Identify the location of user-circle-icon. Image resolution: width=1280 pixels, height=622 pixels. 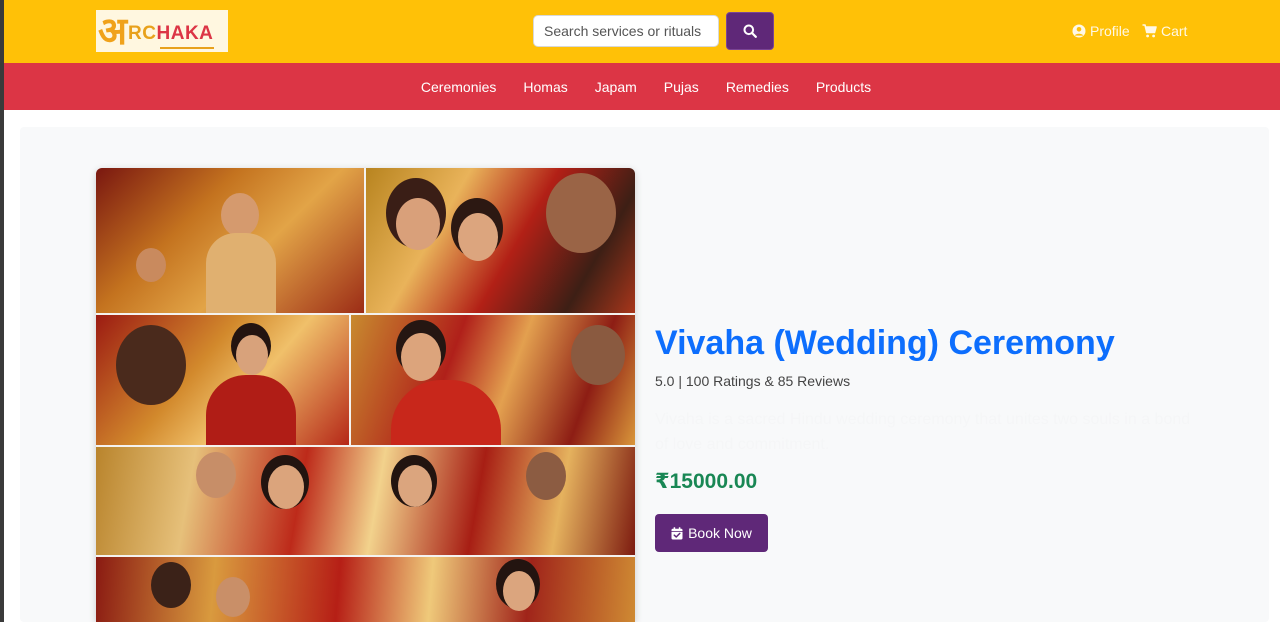
(1079, 31).